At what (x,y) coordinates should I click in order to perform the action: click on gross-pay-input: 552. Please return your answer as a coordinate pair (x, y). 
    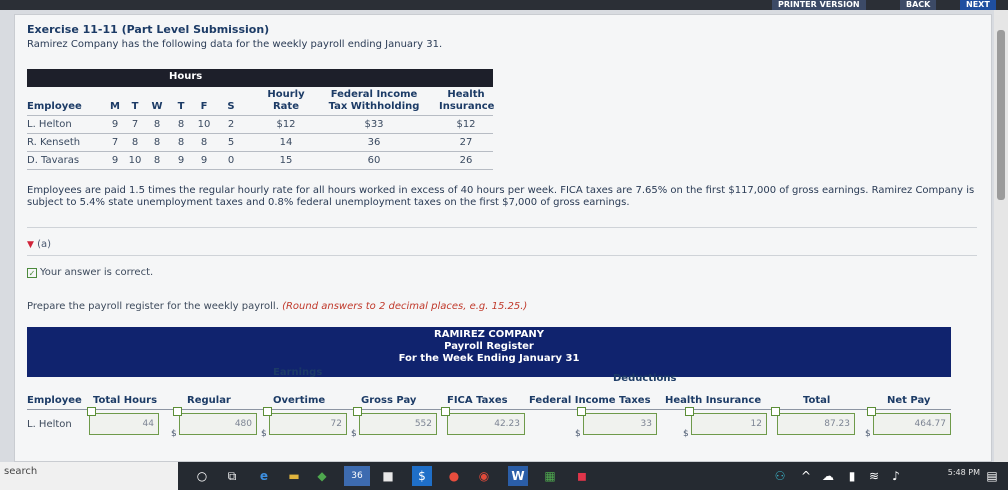
    Looking at the image, I should click on (398, 424).